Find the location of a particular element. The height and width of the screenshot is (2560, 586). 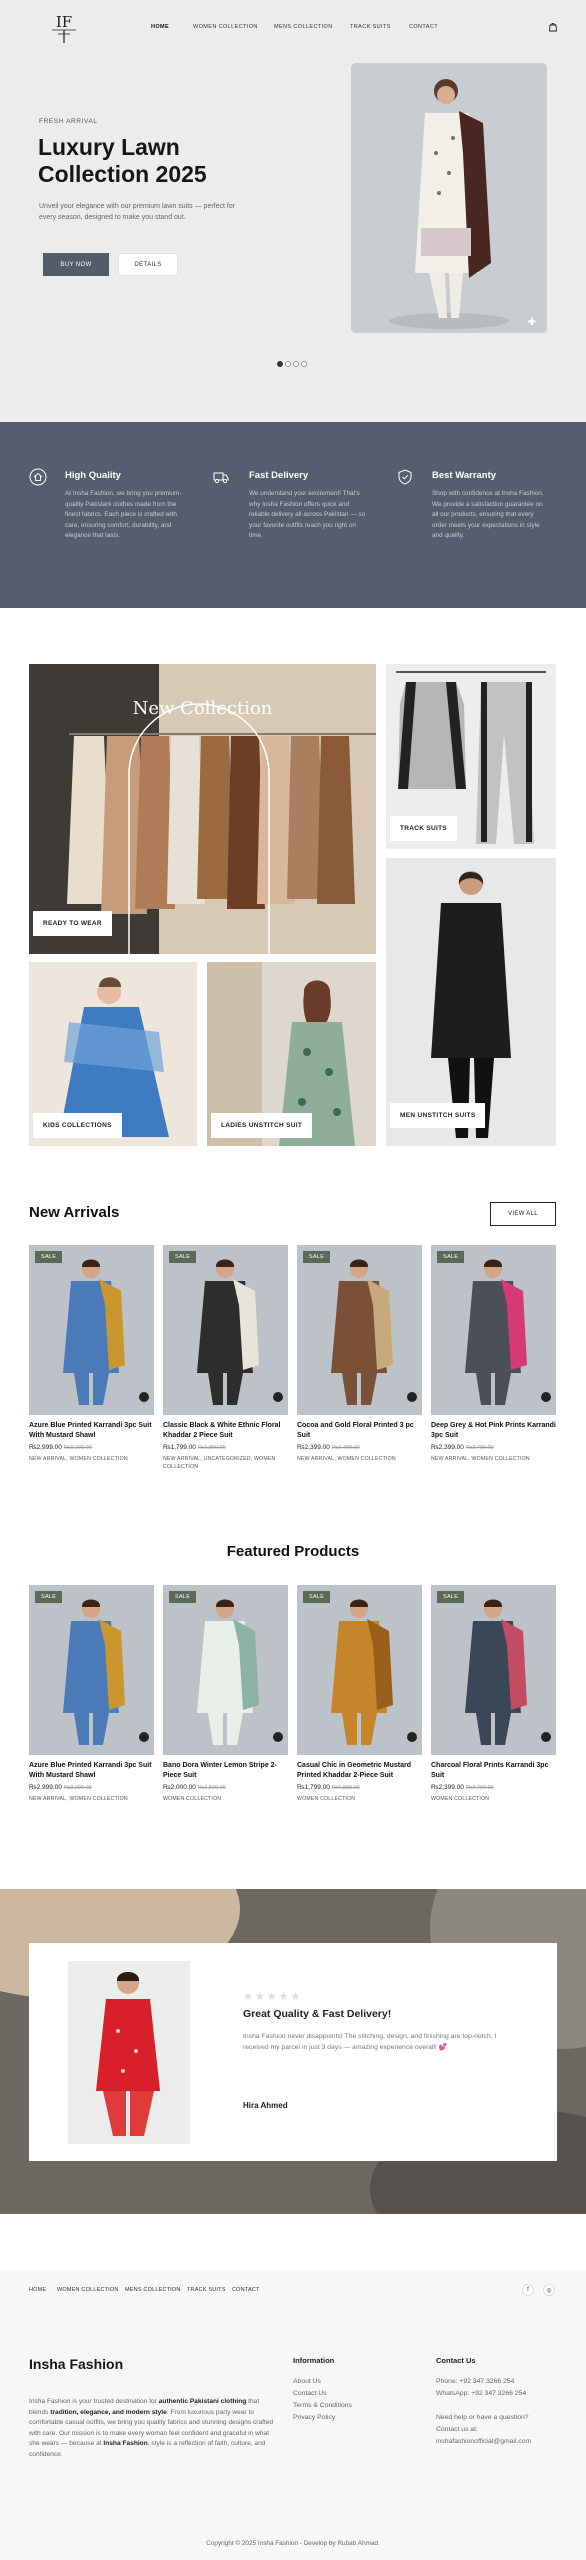

featured-products-title: Featured Products is located at coordinates (293, 1551).